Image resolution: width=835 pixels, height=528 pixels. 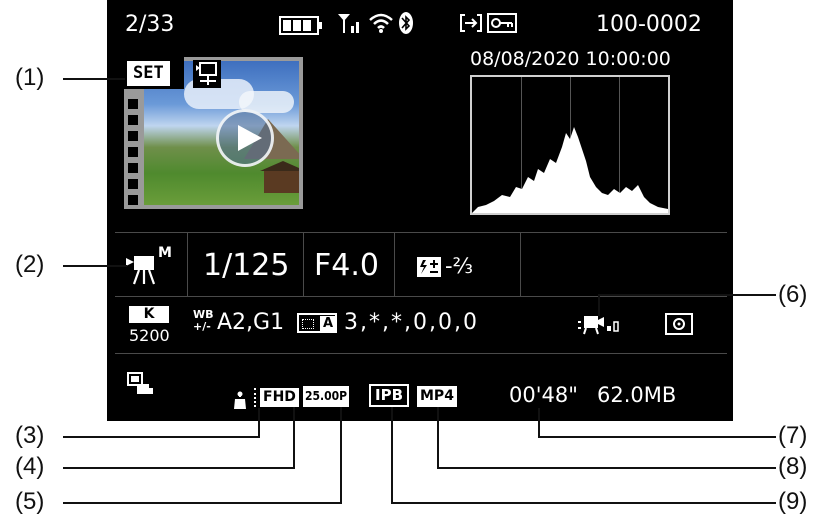 What do you see at coordinates (411, 322) in the screenshot?
I see `picture-style-values: 3,*,*,0,0,0` at bounding box center [411, 322].